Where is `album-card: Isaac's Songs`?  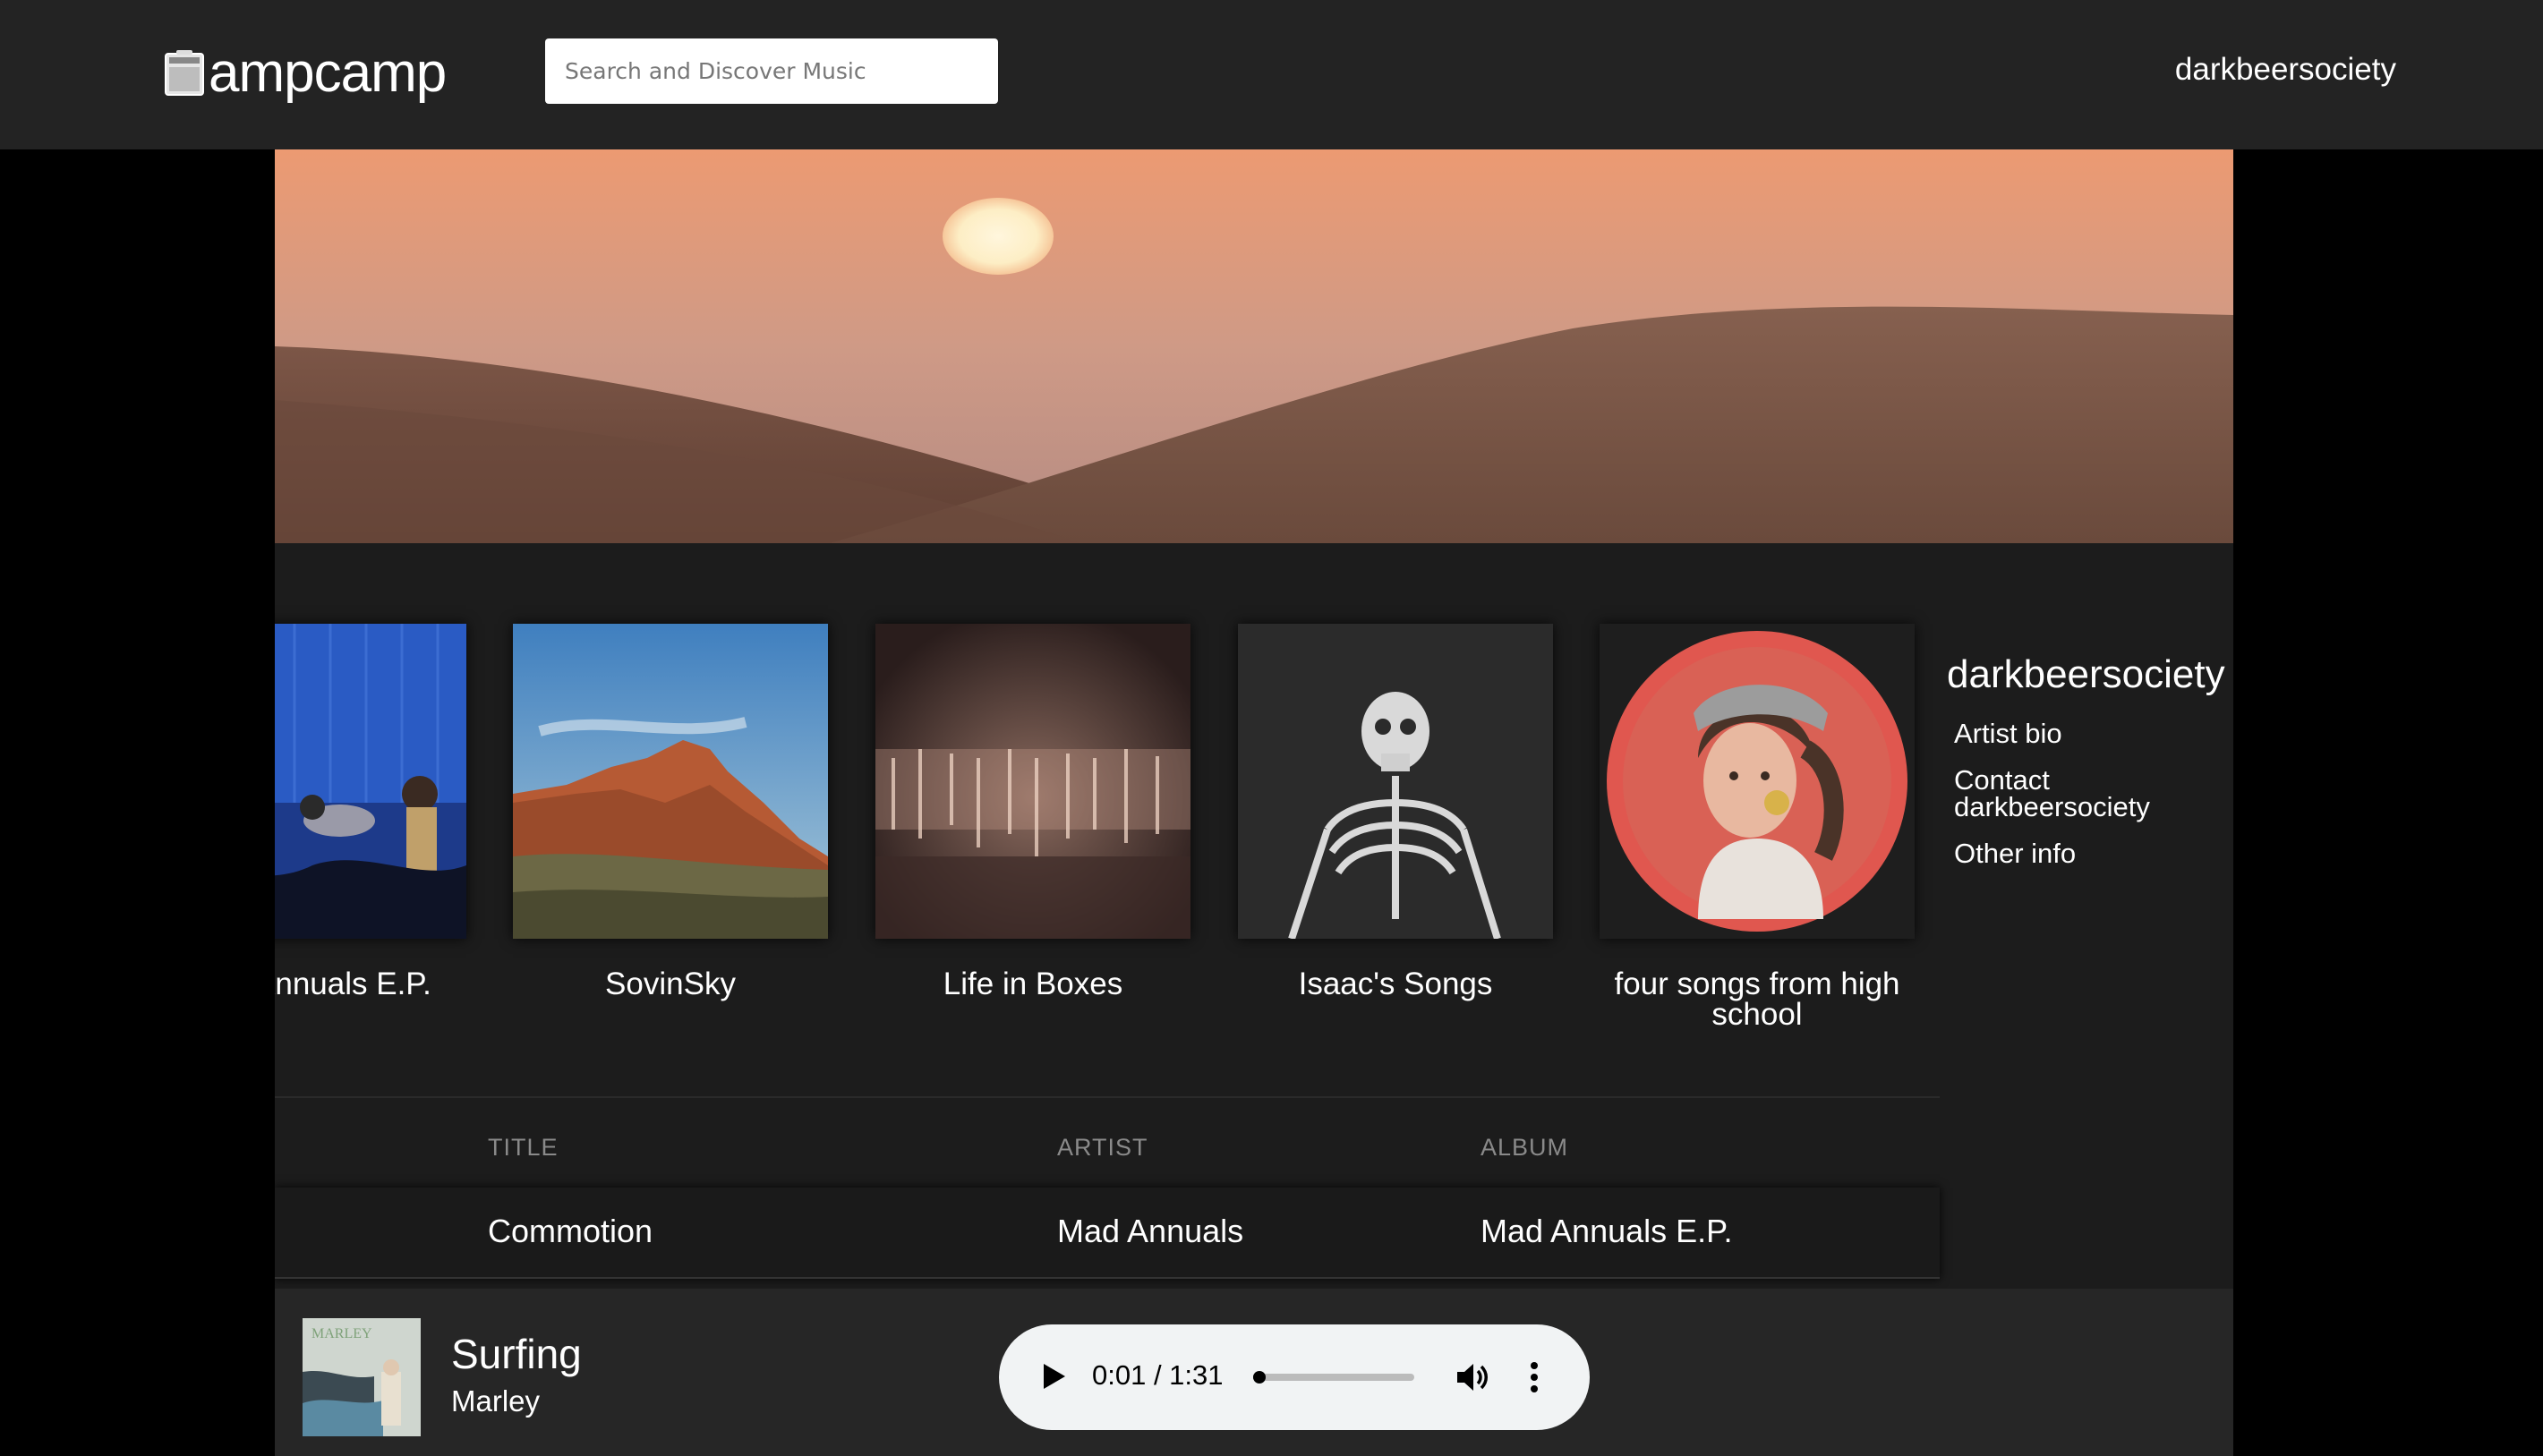
album-card: Isaac's Songs is located at coordinates (1395, 812).